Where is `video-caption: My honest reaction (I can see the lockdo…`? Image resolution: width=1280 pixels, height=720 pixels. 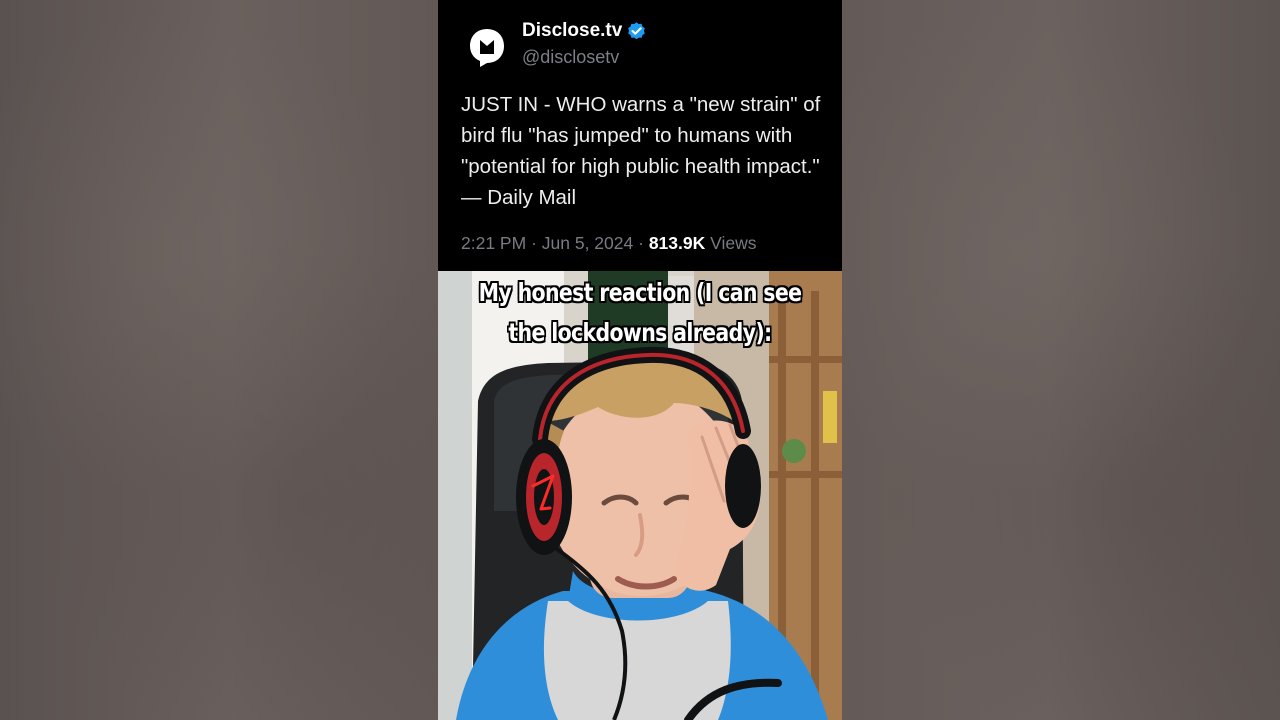
video-caption: My honest reaction (I can see the lockdo… is located at coordinates (639, 313).